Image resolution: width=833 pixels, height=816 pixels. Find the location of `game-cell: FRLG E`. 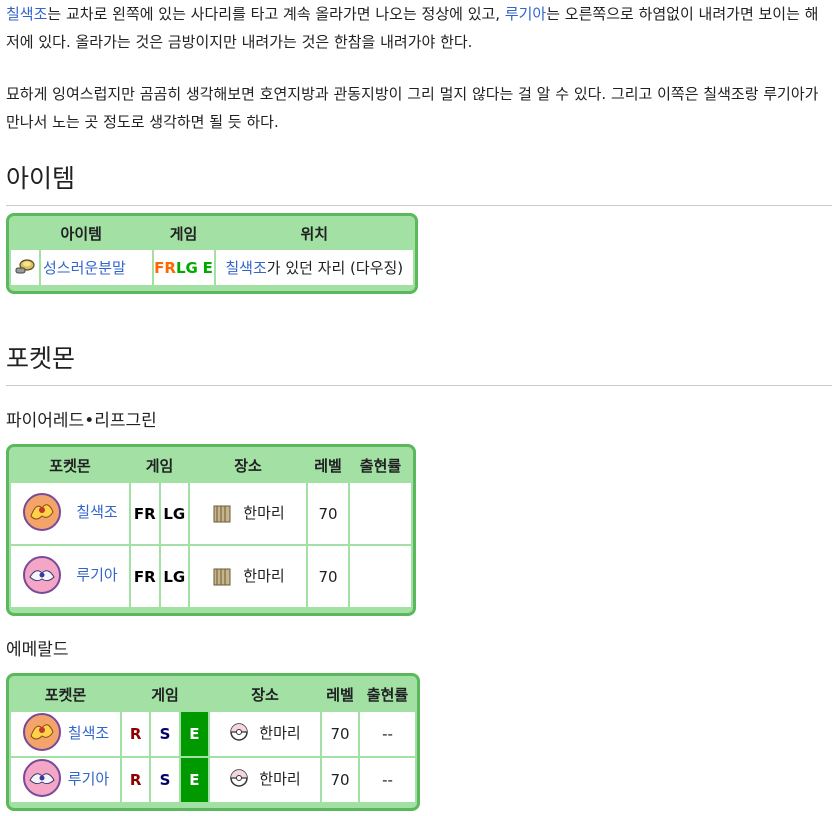

game-cell: FRLG E is located at coordinates (183, 267).